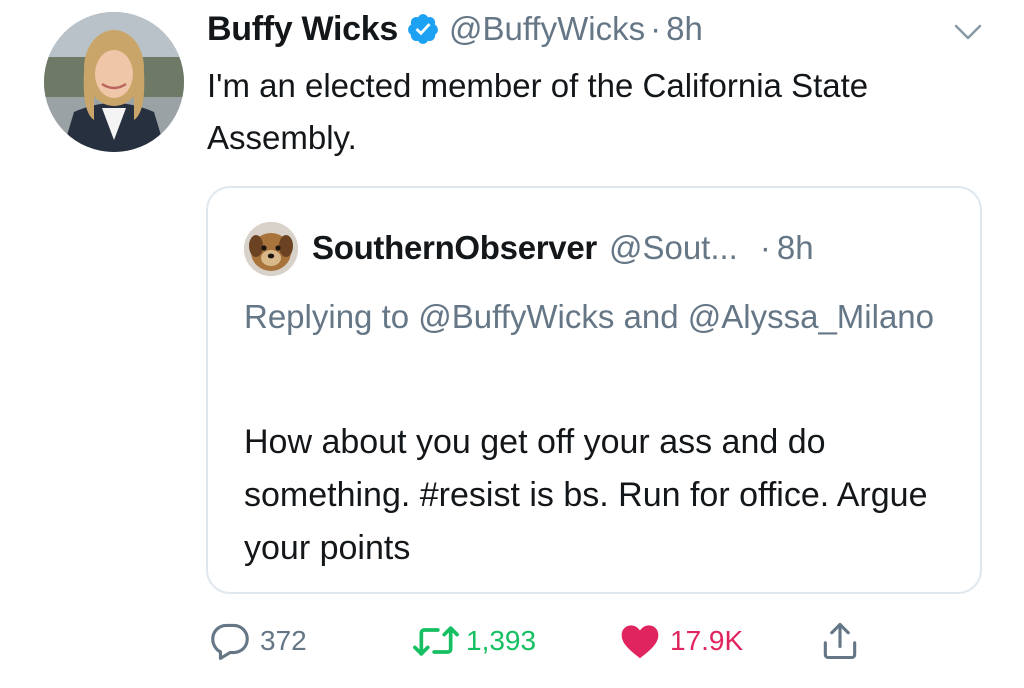  I want to click on tweet-menu-button, so click(968, 32).